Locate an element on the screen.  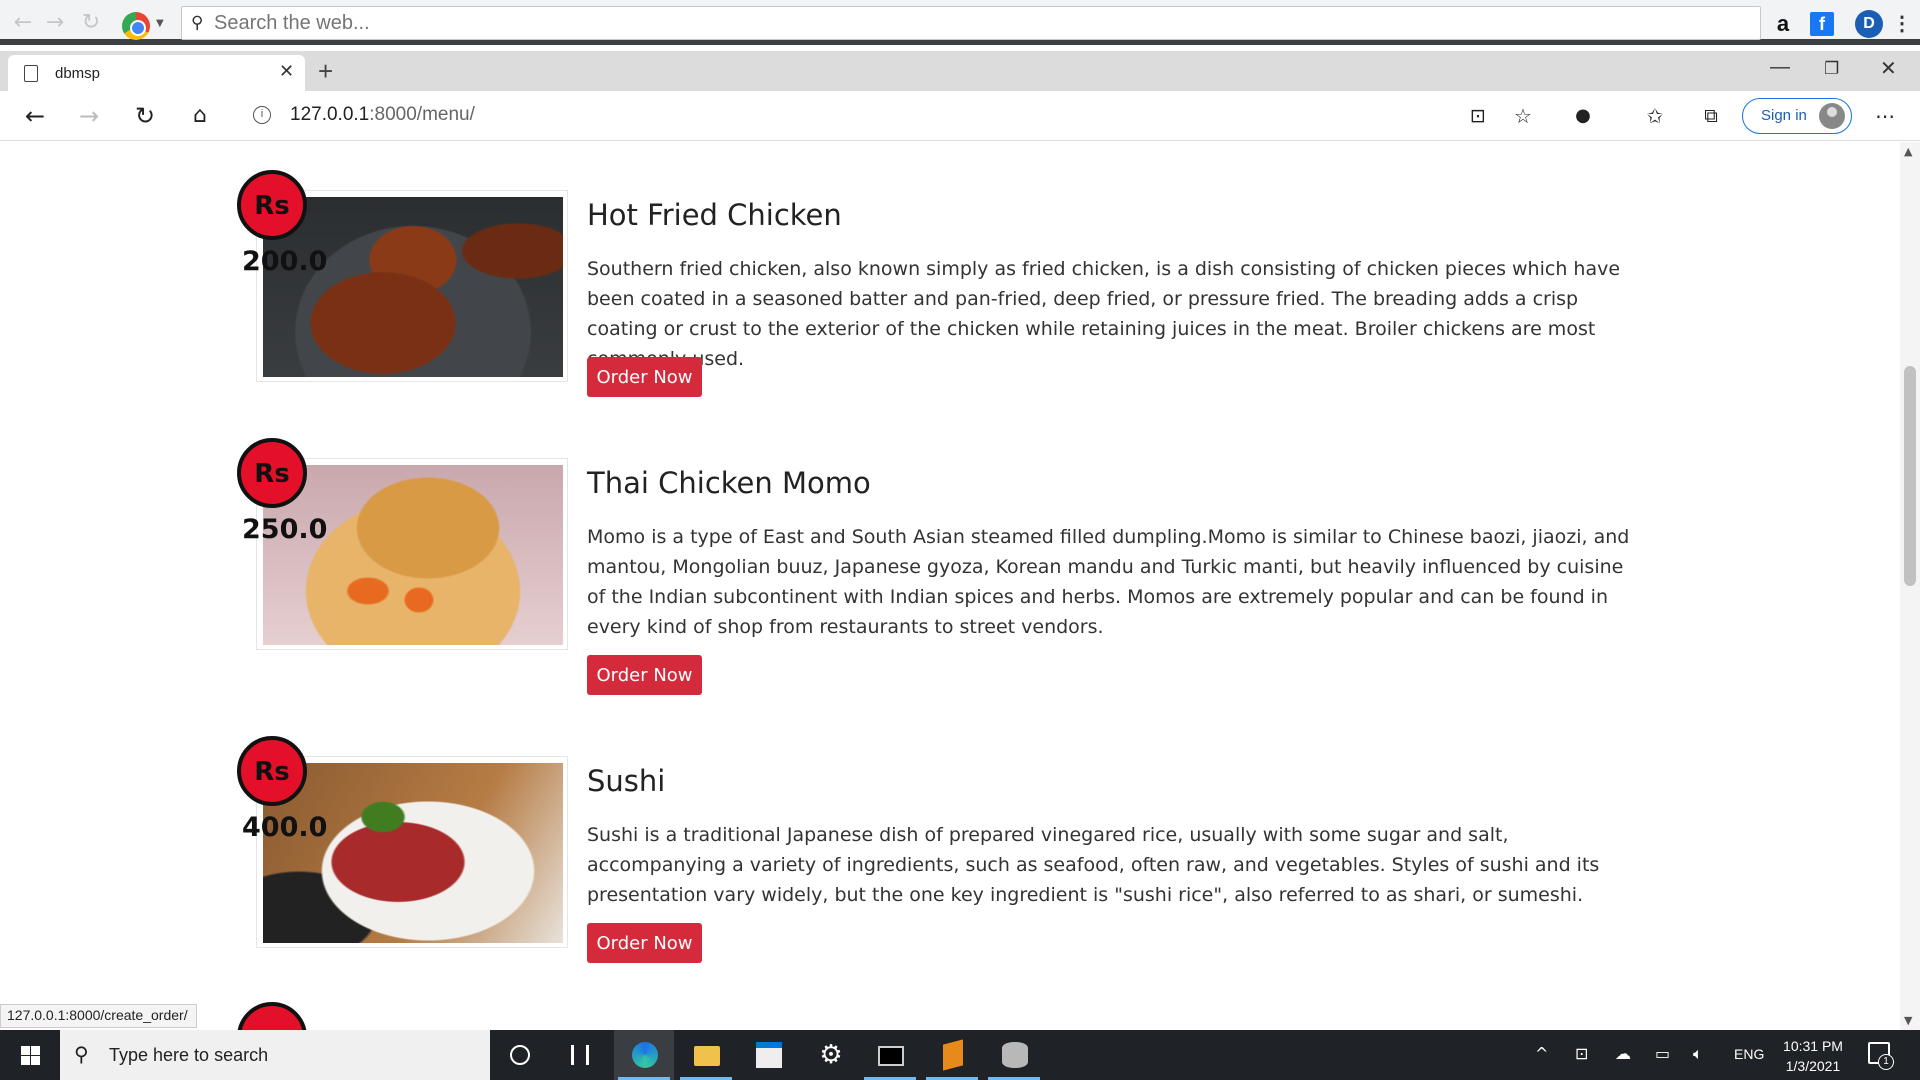
dish-title: Sushi is located at coordinates (626, 781).